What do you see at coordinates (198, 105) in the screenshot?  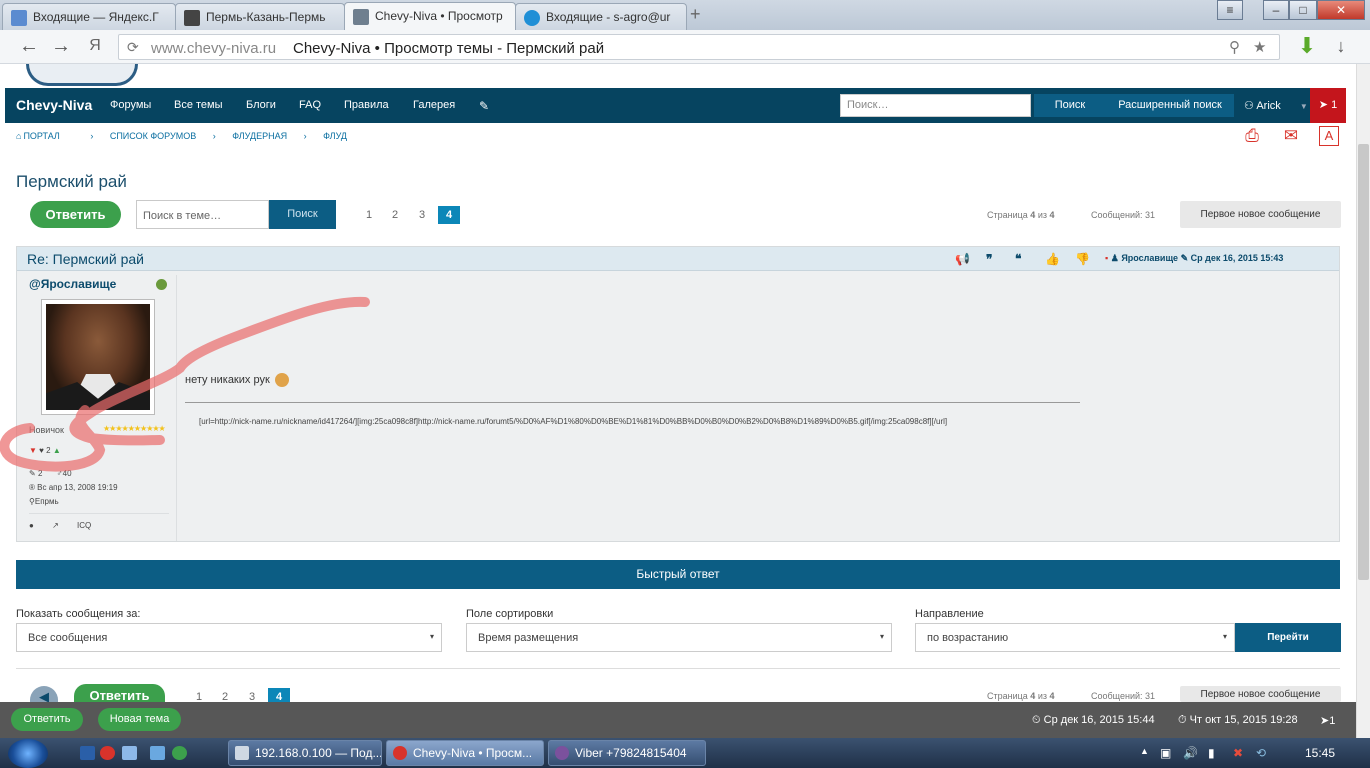 I see `nav-all-topics: Все темы` at bounding box center [198, 105].